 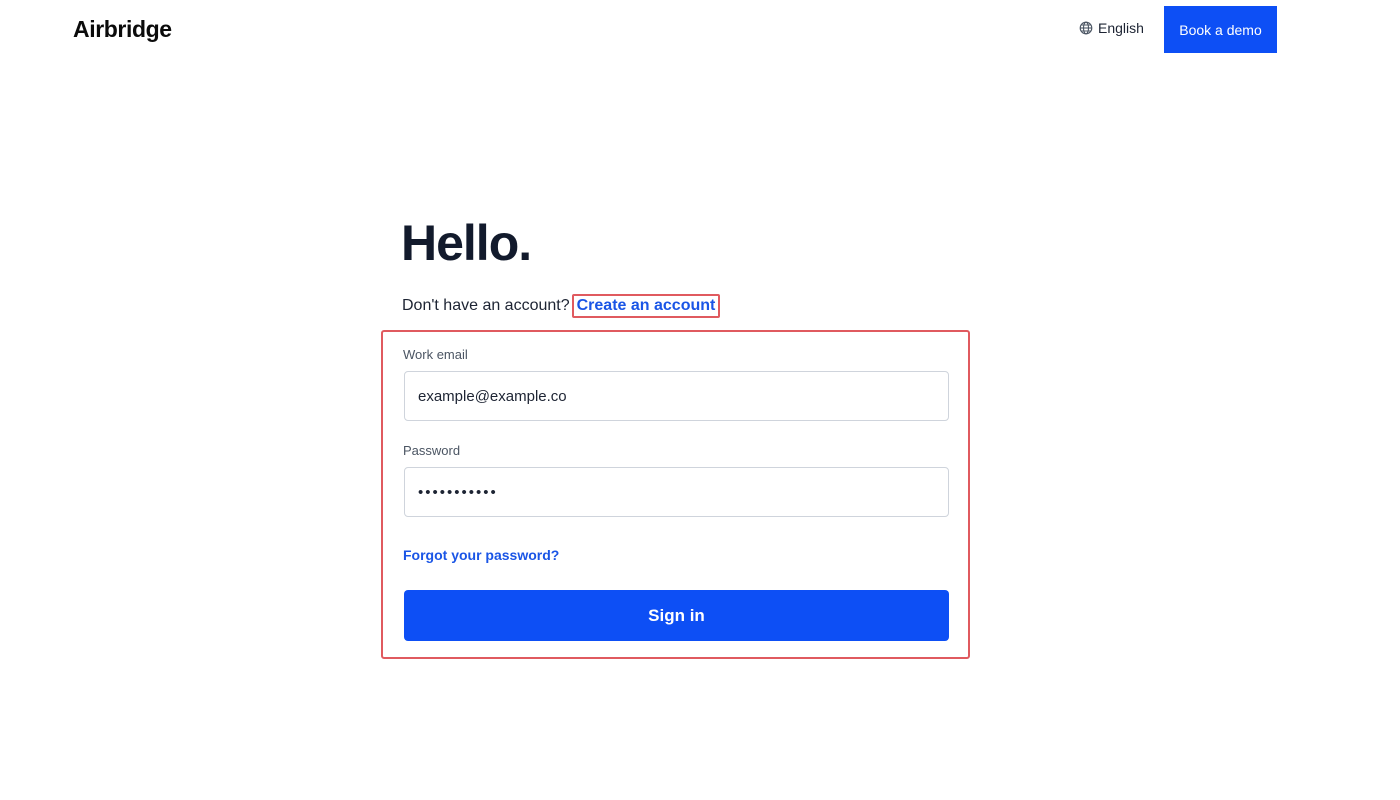 I want to click on email-field-label: Work email, so click(x=435, y=354).